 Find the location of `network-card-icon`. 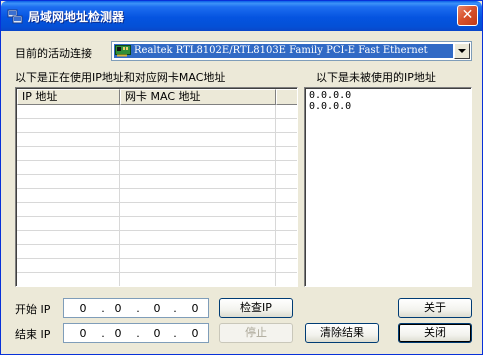

network-card-icon is located at coordinates (123, 51).